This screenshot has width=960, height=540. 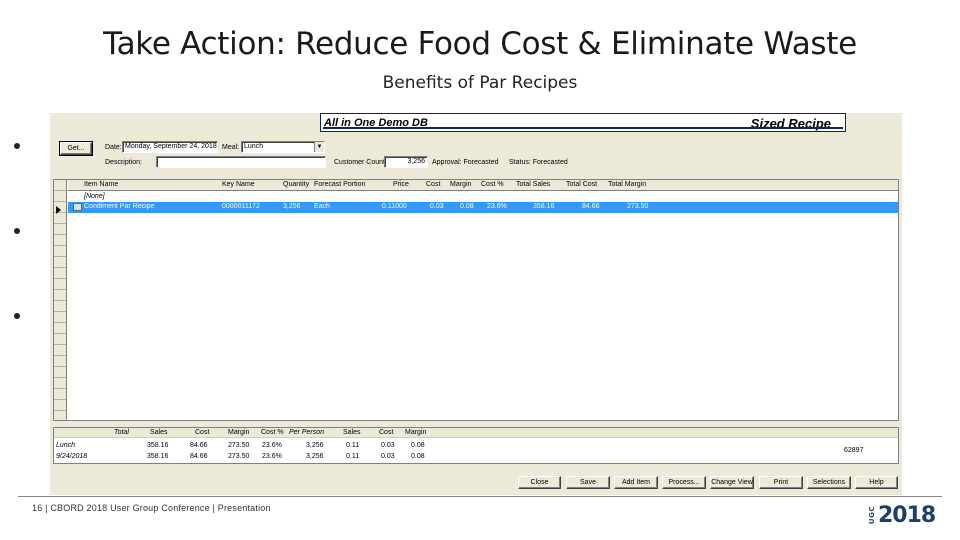 I want to click on sum-col-margin: Margin, so click(x=239, y=432).